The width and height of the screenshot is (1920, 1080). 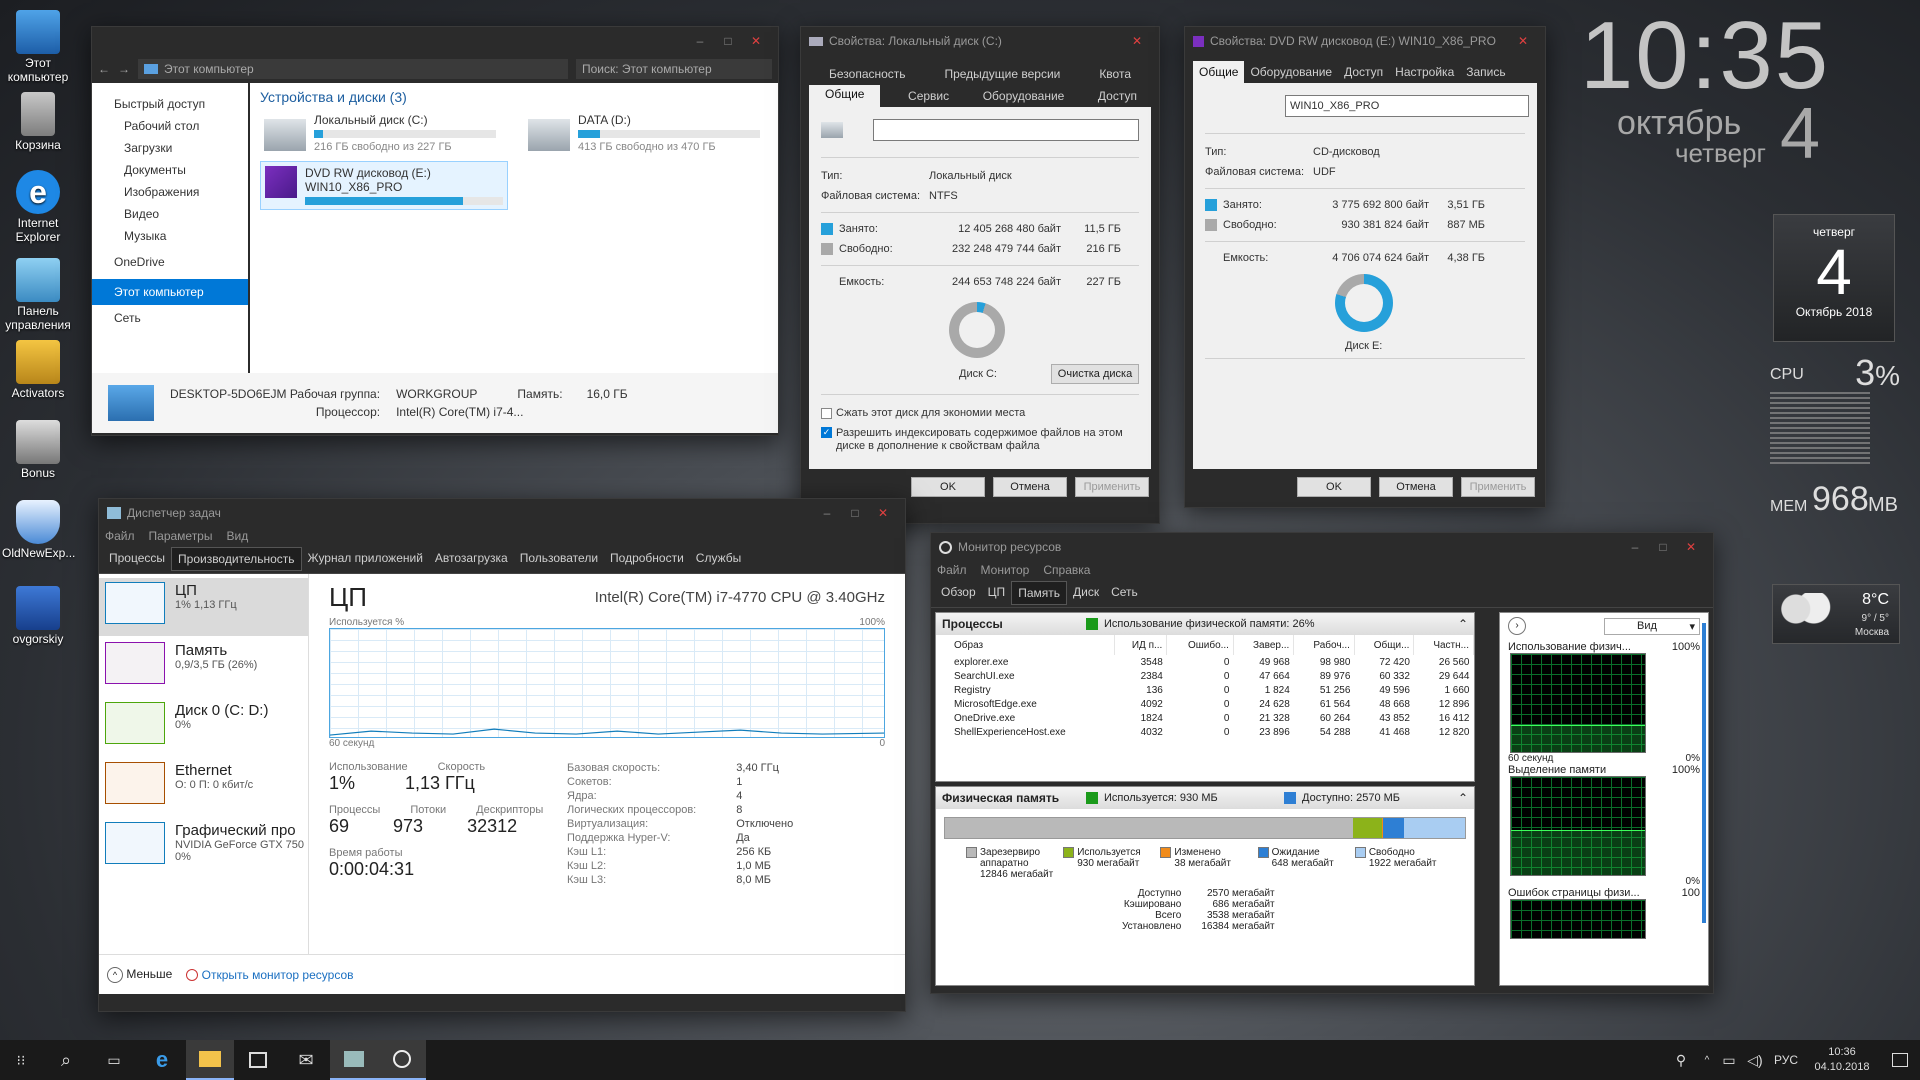 I want to click on volume-label-input, so click(x=1006, y=130).